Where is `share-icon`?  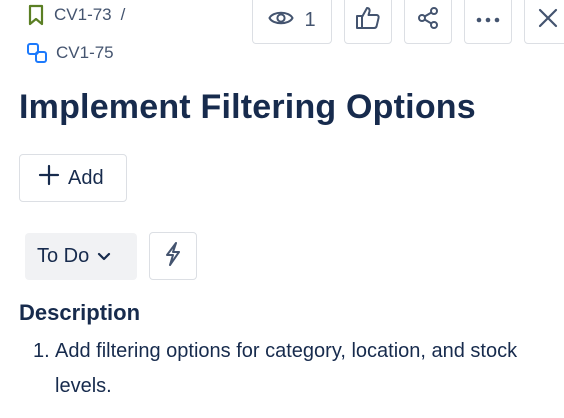
share-icon is located at coordinates (428, 20).